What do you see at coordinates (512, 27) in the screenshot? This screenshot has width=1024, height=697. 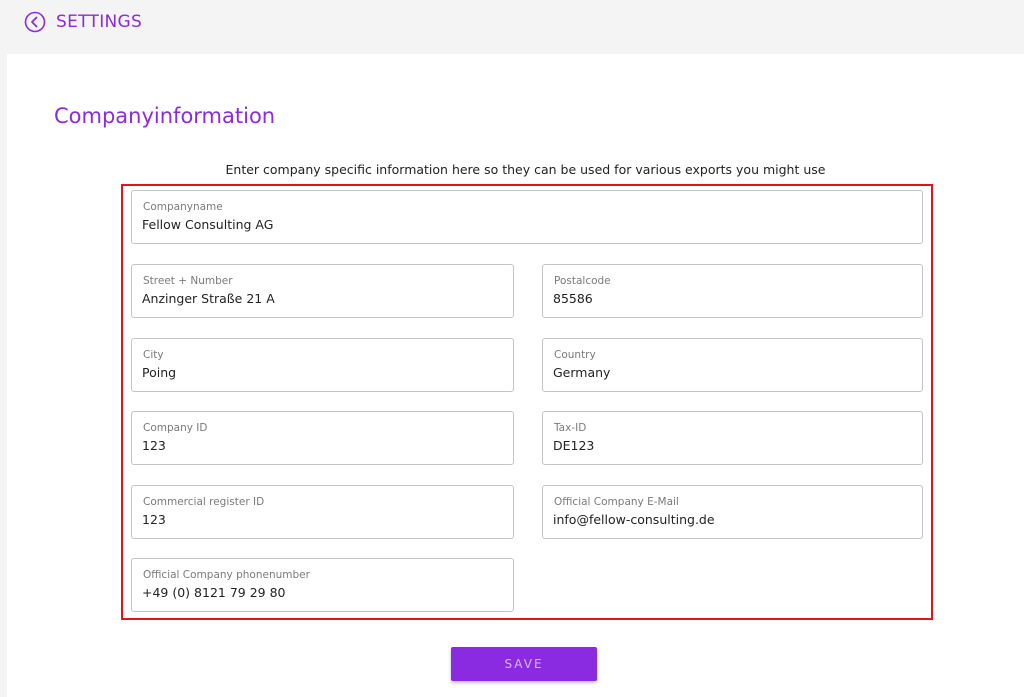 I see `top-bar: SETTINGS` at bounding box center [512, 27].